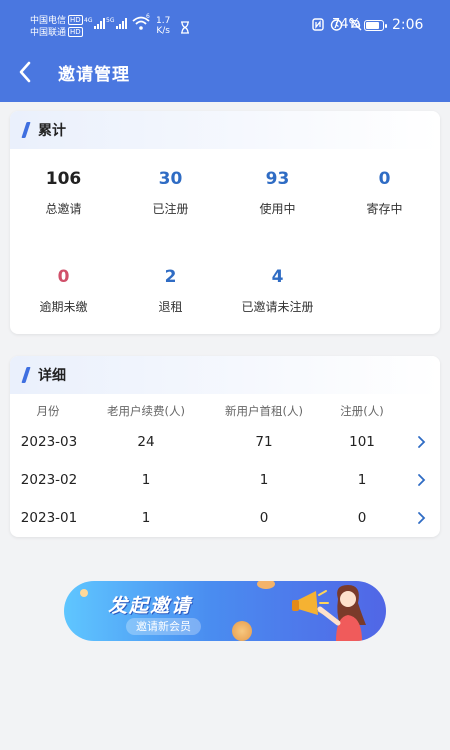 The height and width of the screenshot is (750, 450). Describe the element at coordinates (170, 179) in the screenshot. I see `stat-value: 30` at that location.